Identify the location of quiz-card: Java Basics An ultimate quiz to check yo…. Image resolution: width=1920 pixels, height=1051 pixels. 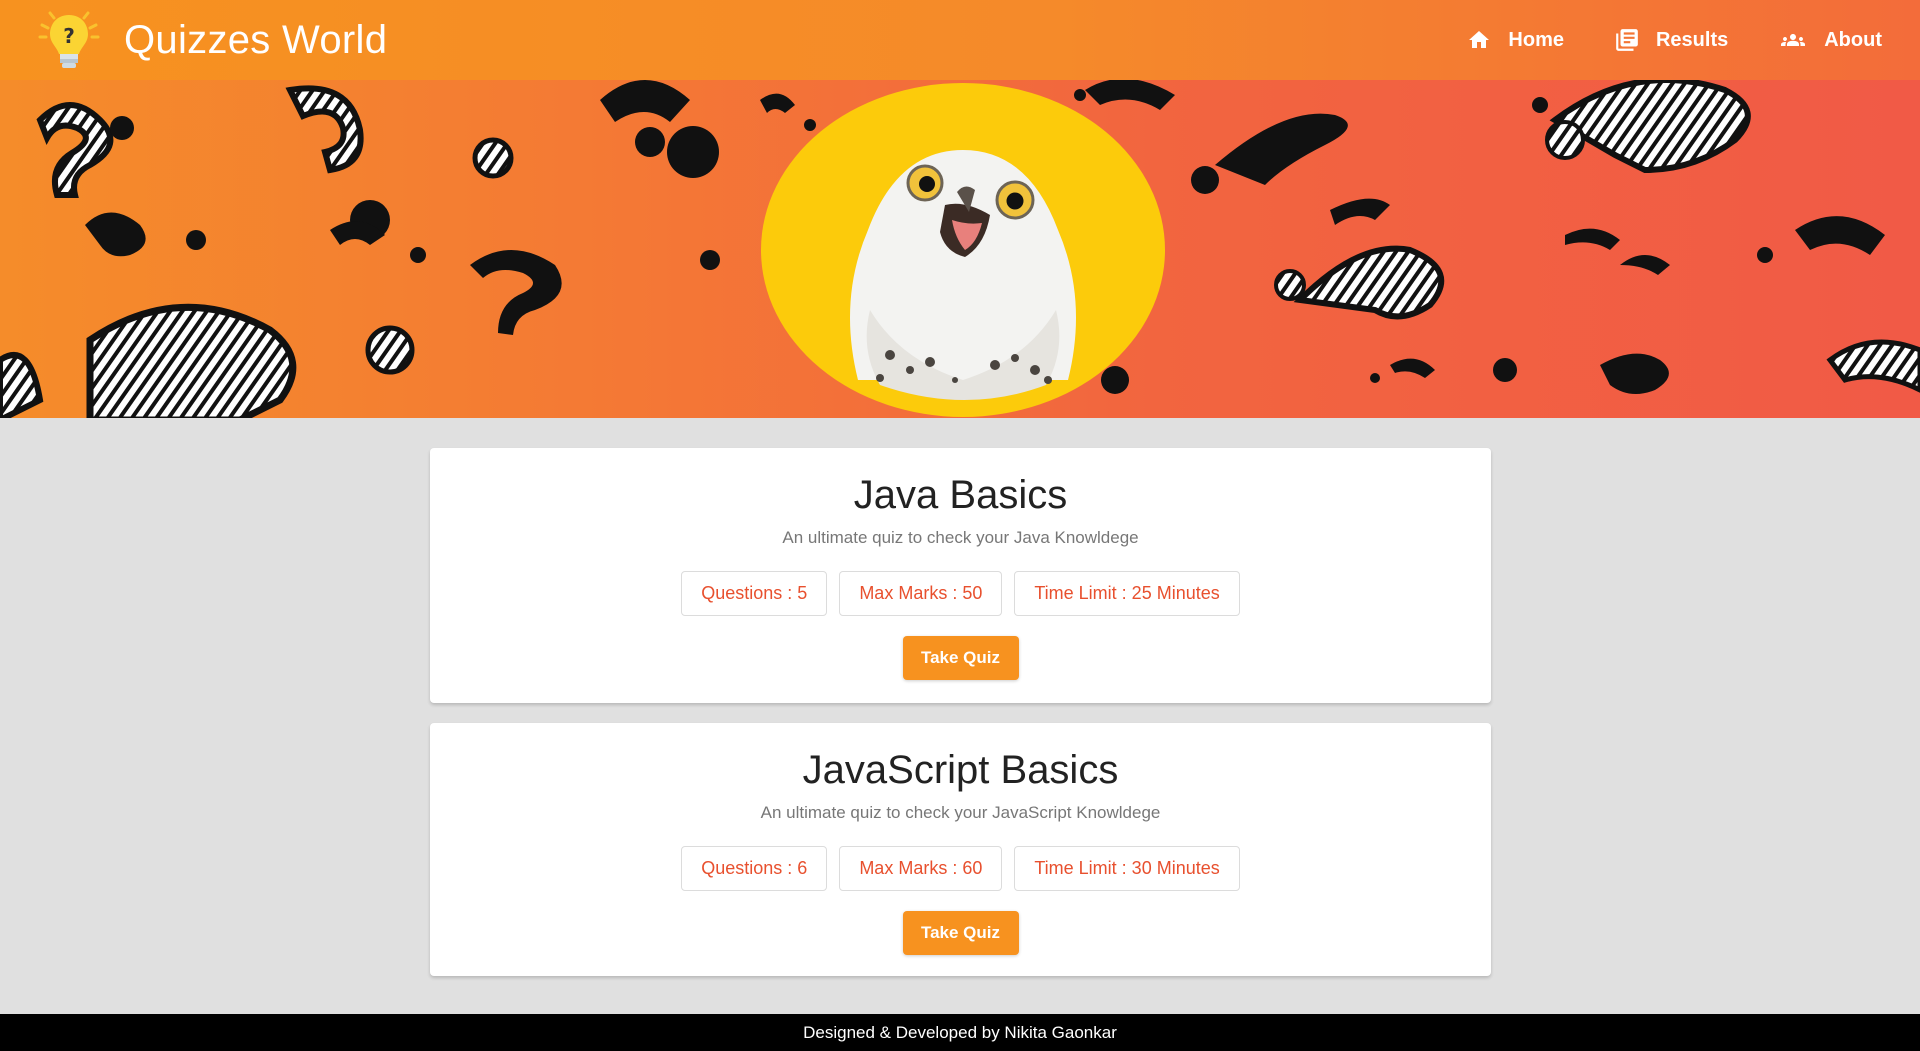
(960, 575).